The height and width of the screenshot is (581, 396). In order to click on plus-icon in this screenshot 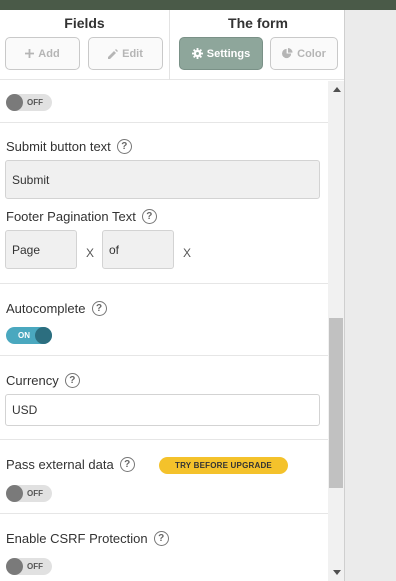, I will do `click(30, 53)`.